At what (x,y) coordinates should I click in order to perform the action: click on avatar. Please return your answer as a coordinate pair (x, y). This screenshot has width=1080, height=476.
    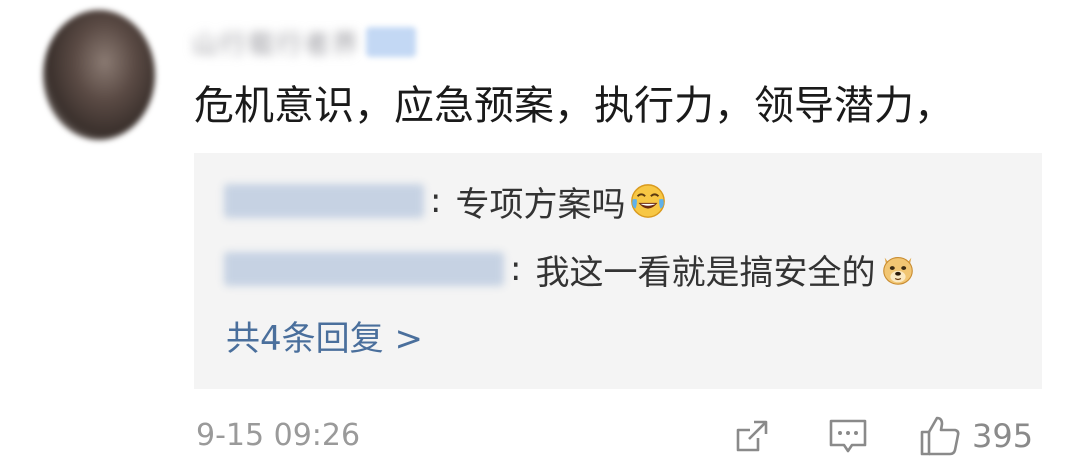
    Looking at the image, I should click on (99, 75).